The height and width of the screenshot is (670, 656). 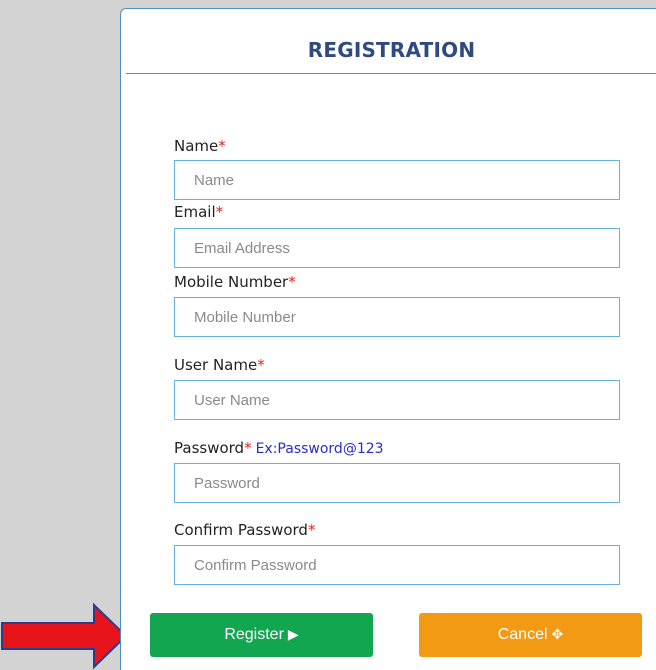 What do you see at coordinates (200, 146) in the screenshot?
I see `name-label: Name*` at bounding box center [200, 146].